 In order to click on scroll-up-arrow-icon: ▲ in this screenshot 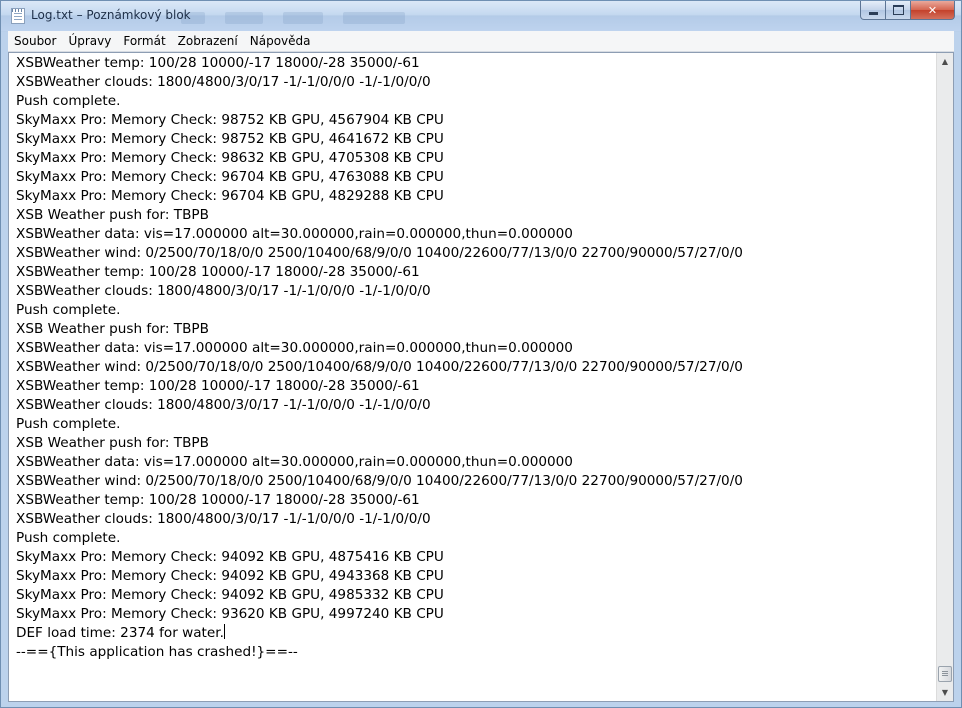, I will do `click(945, 61)`.